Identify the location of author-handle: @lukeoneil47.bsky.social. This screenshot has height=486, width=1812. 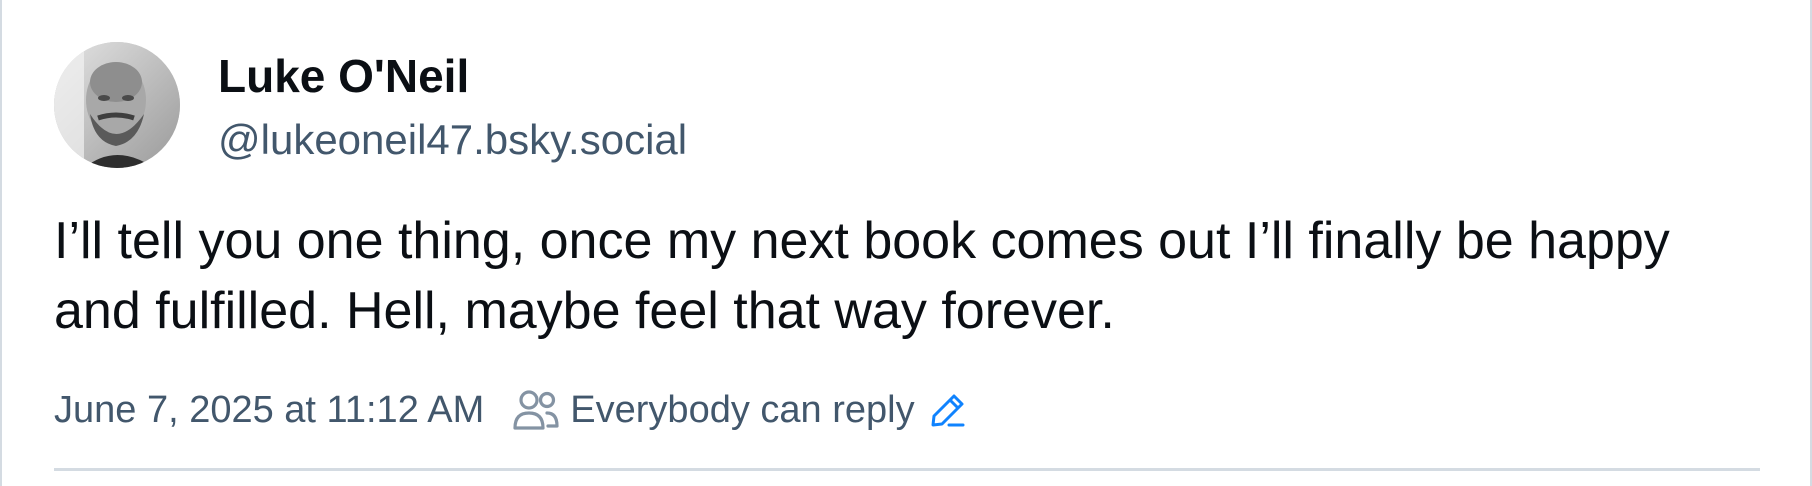
(452, 140).